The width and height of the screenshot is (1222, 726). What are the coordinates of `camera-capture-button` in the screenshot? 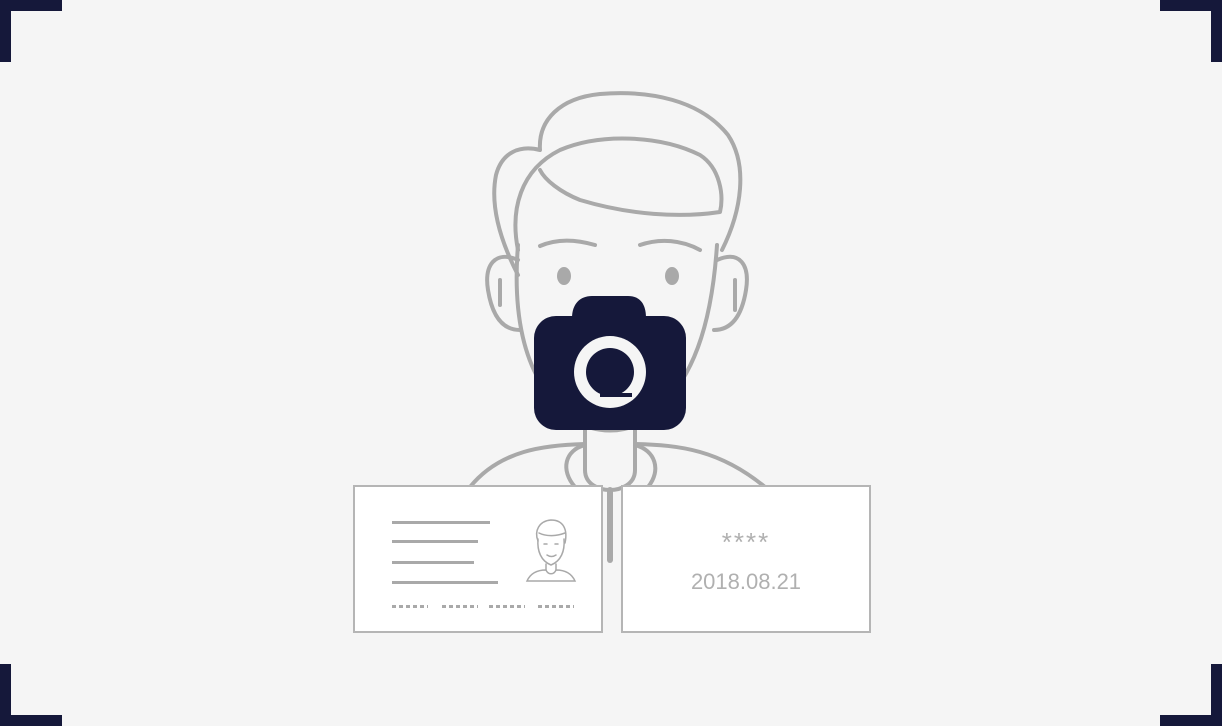 It's located at (610, 363).